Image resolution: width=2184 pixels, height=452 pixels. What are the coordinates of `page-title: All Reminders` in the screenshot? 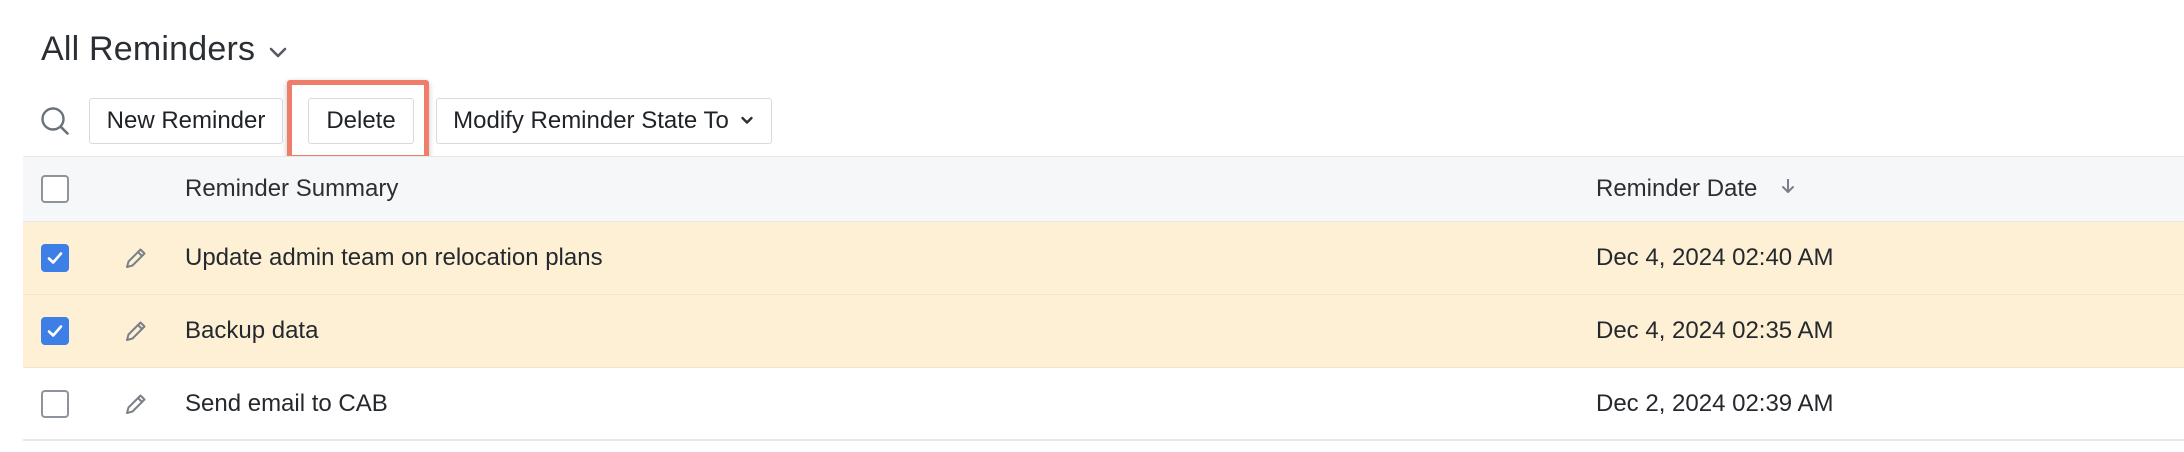 It's located at (148, 49).